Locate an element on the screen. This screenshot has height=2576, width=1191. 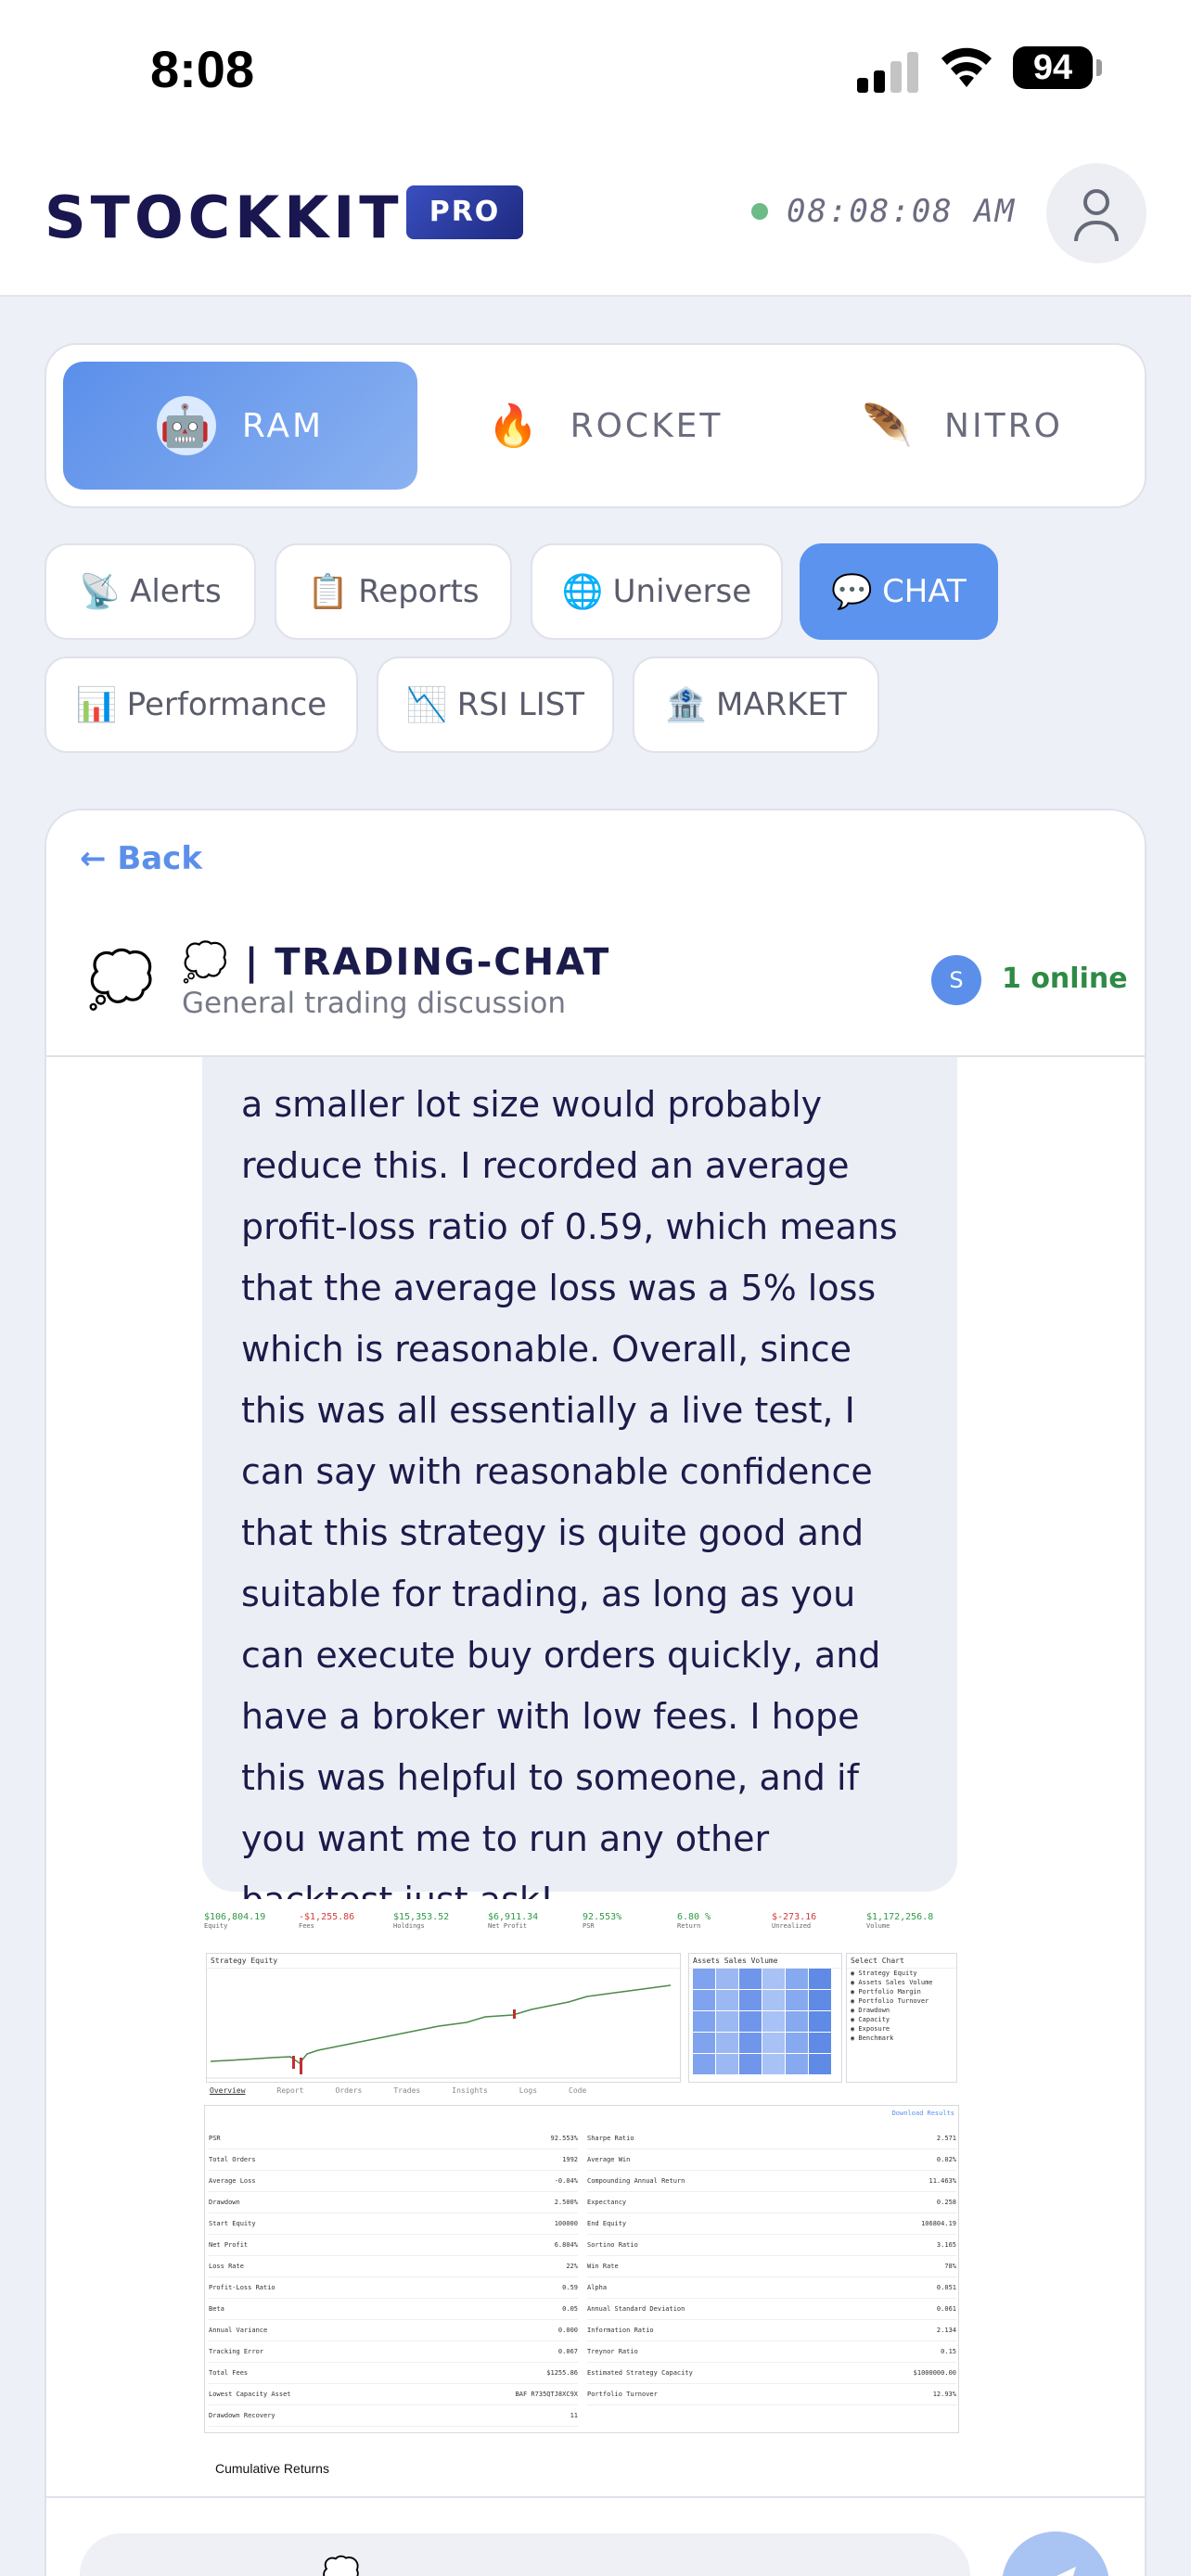
stat-name: Win Rate is located at coordinates (603, 2266).